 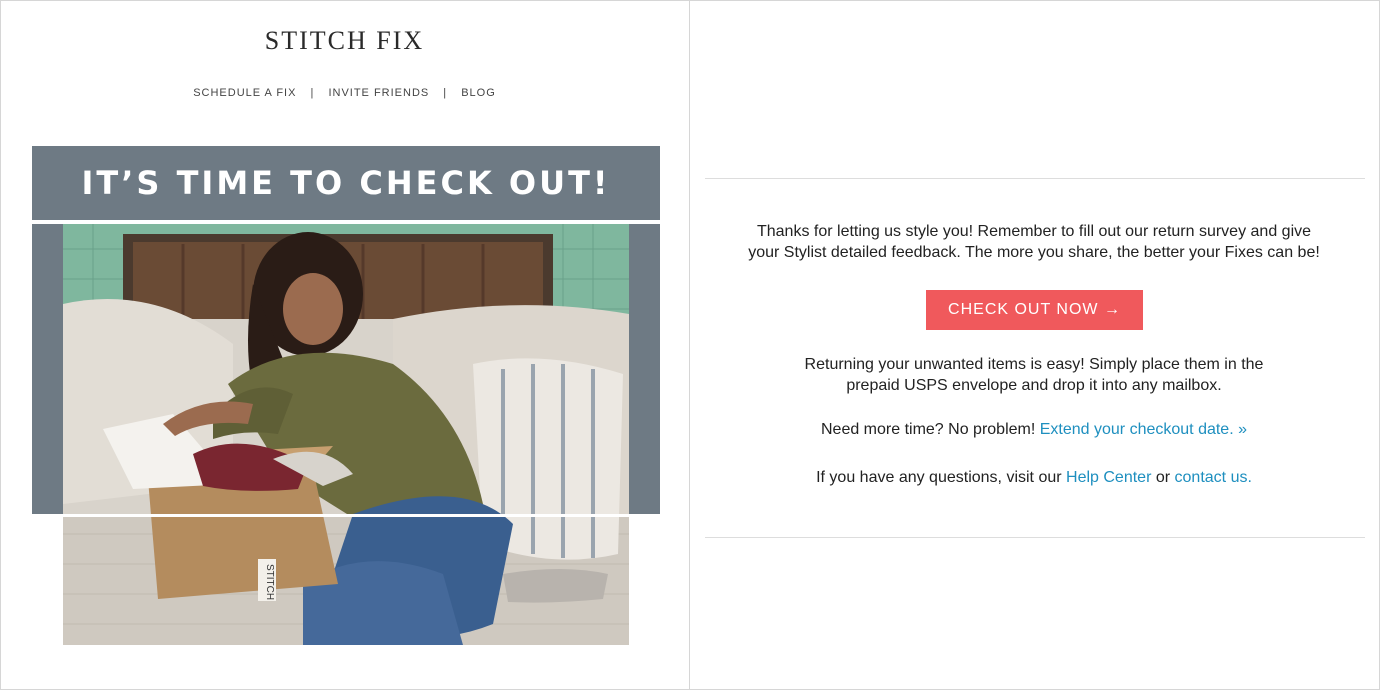 What do you see at coordinates (269, 582) in the screenshot?
I see `box-label: STITCH` at bounding box center [269, 582].